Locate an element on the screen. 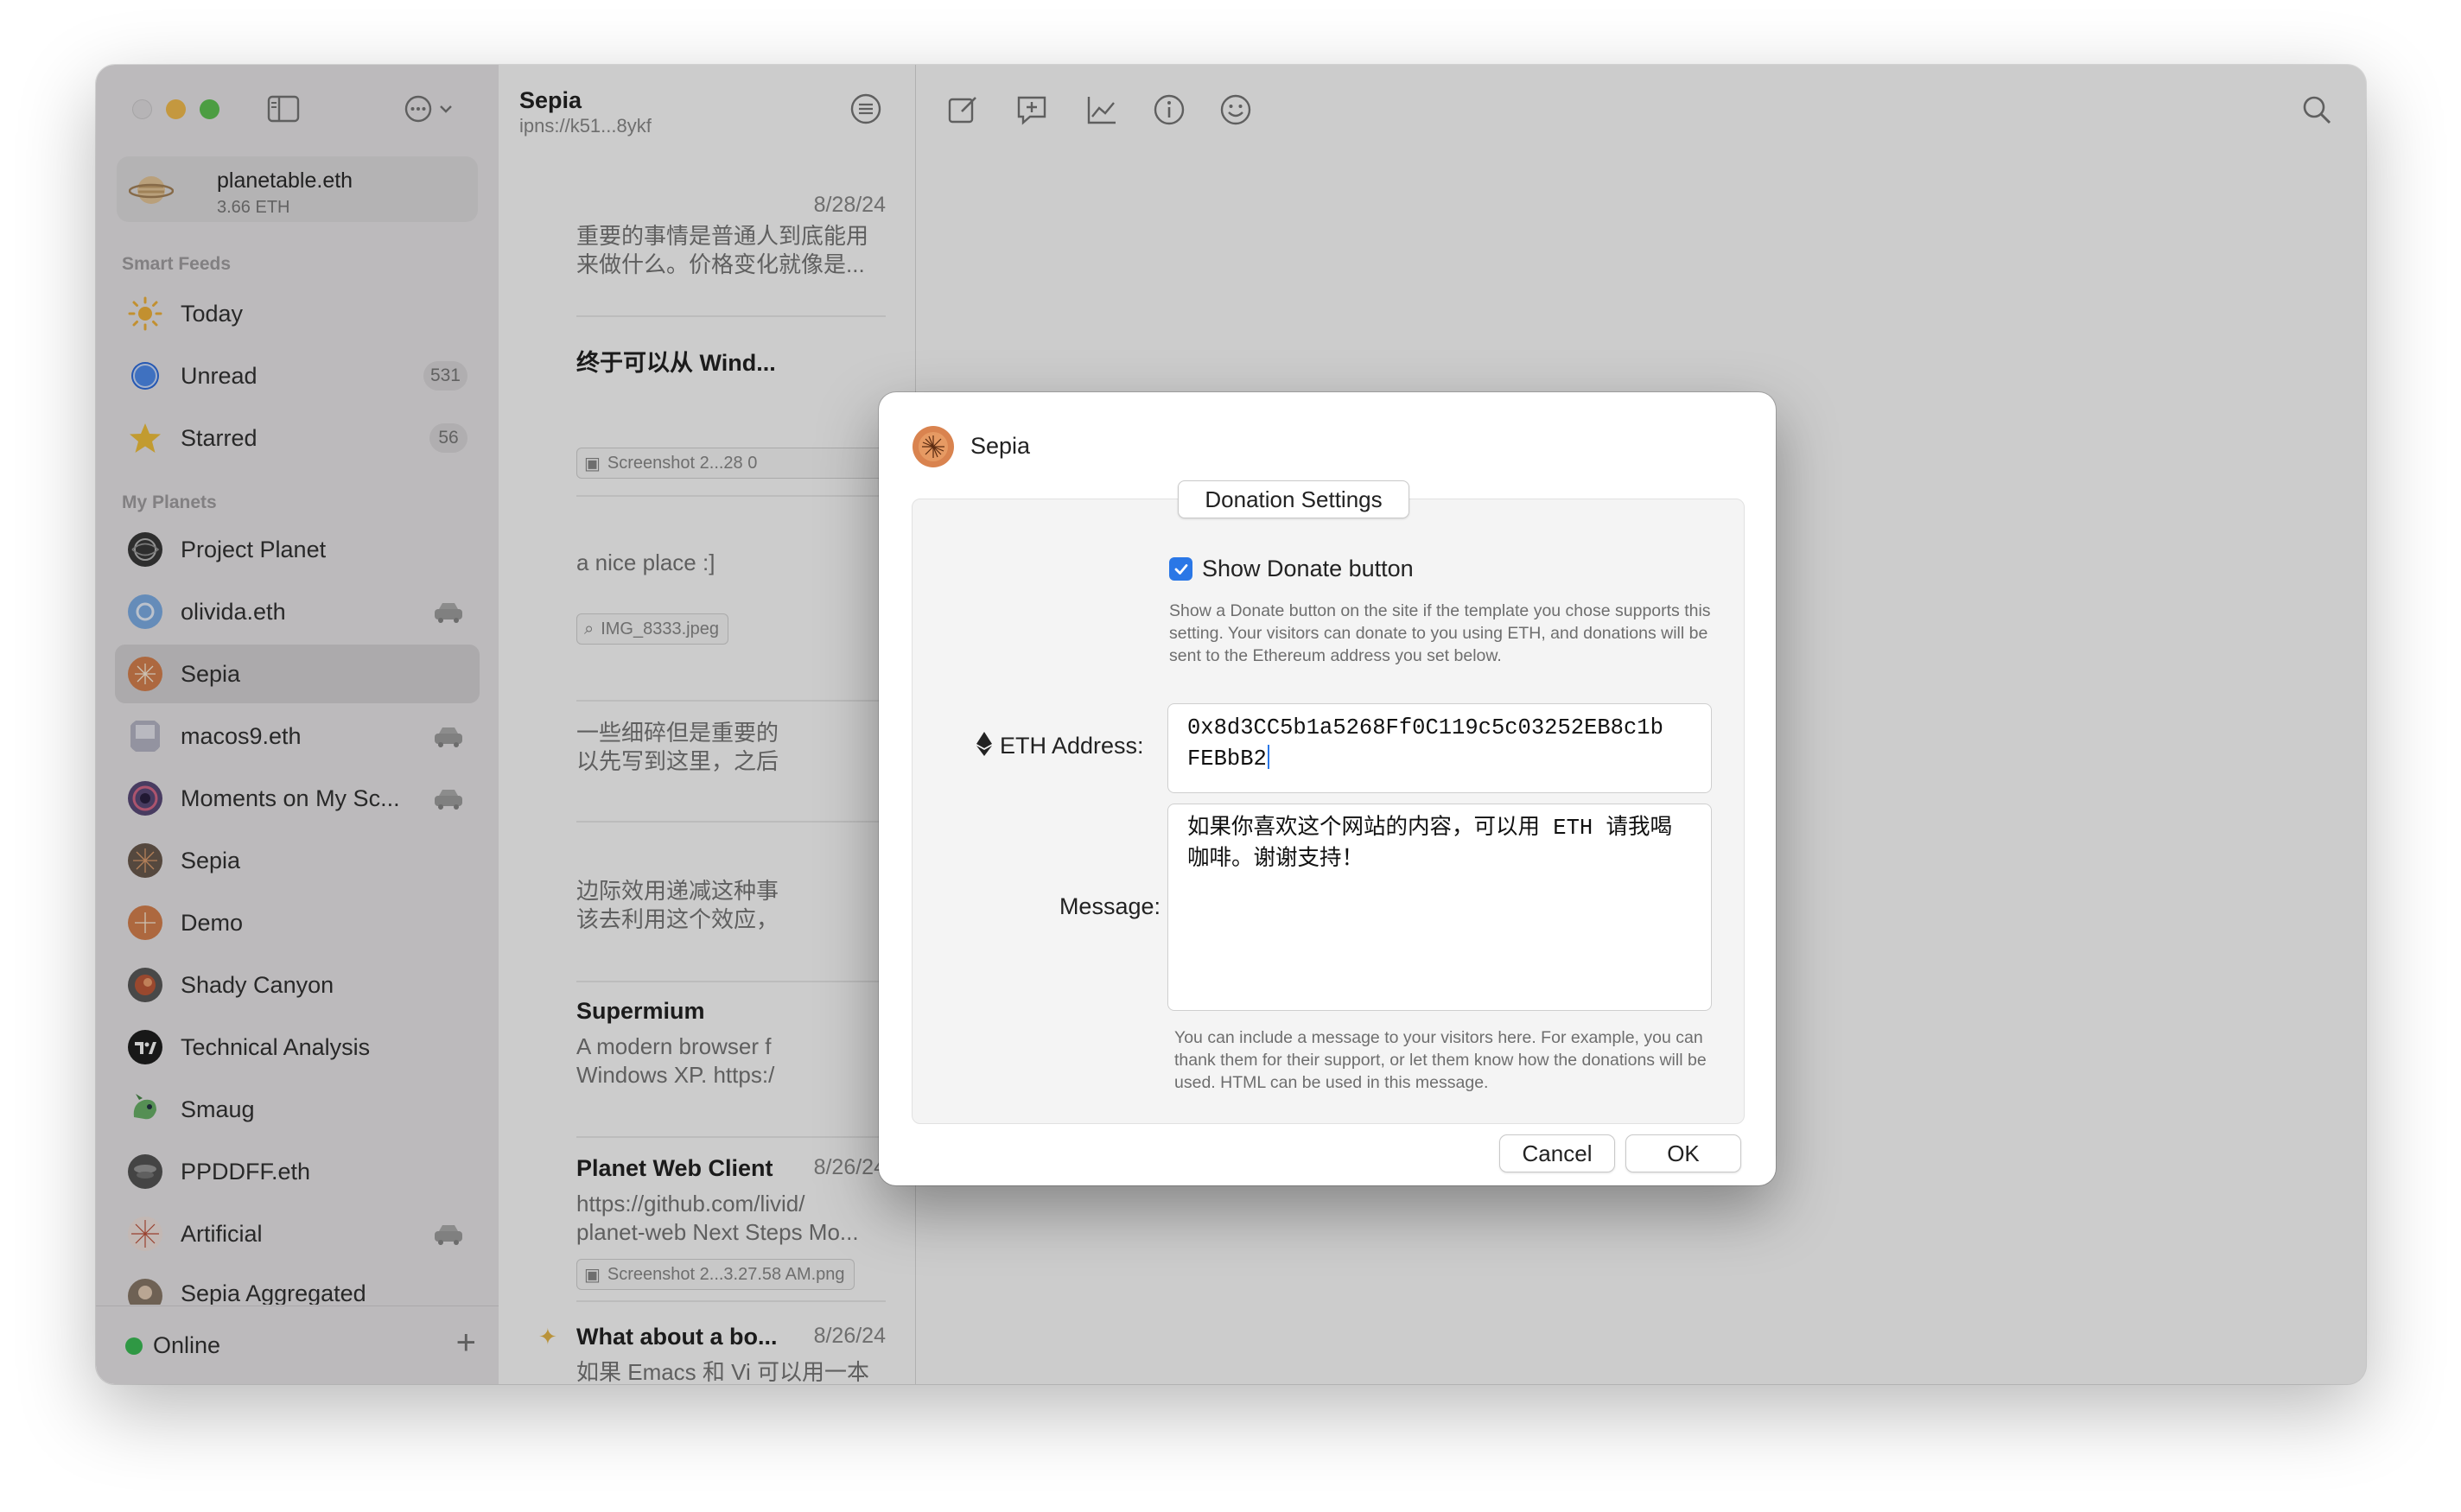  eth-address-label: ETH Address: is located at coordinates (1072, 746).